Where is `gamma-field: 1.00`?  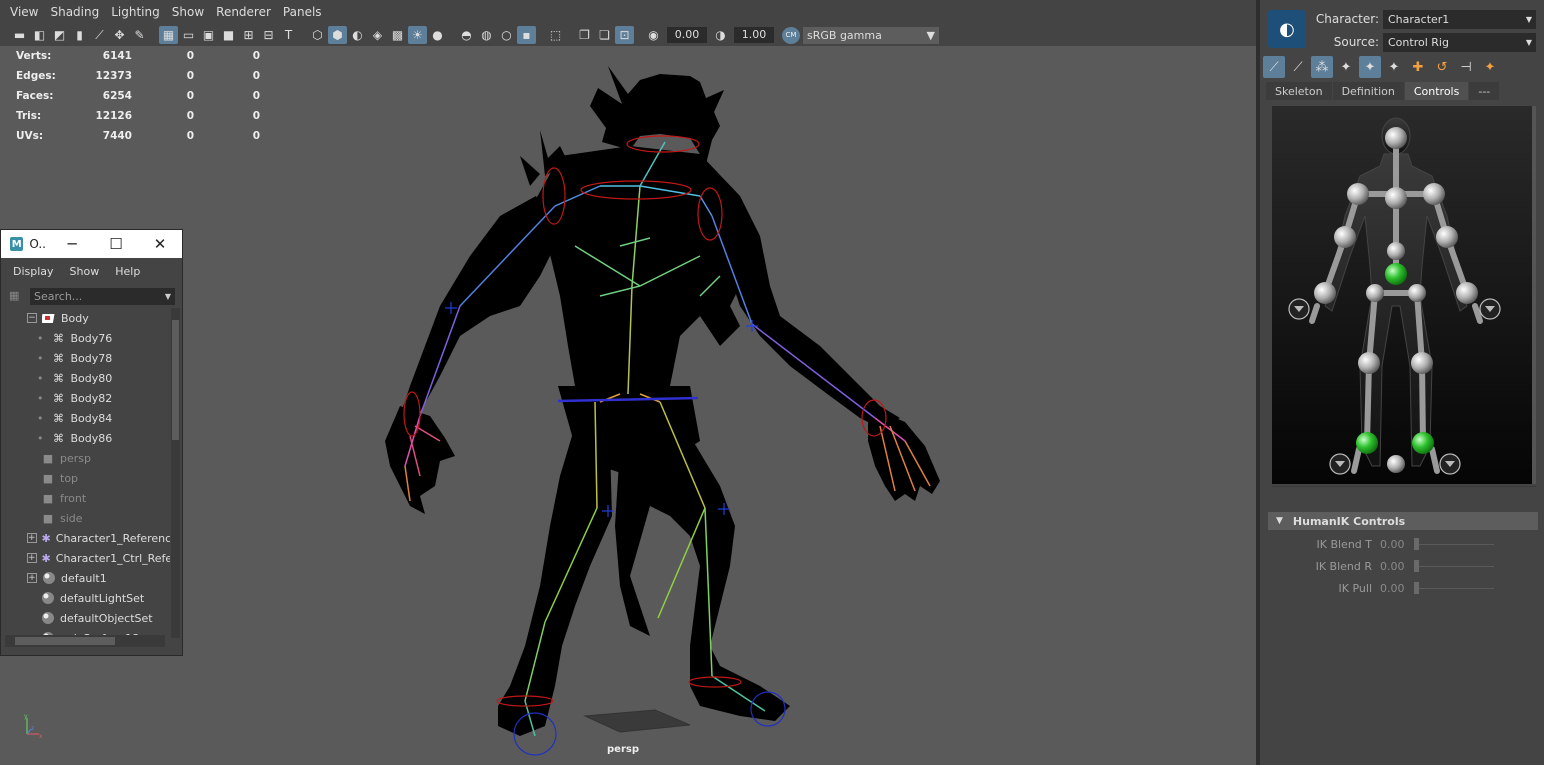
gamma-field: 1.00 is located at coordinates (754, 35).